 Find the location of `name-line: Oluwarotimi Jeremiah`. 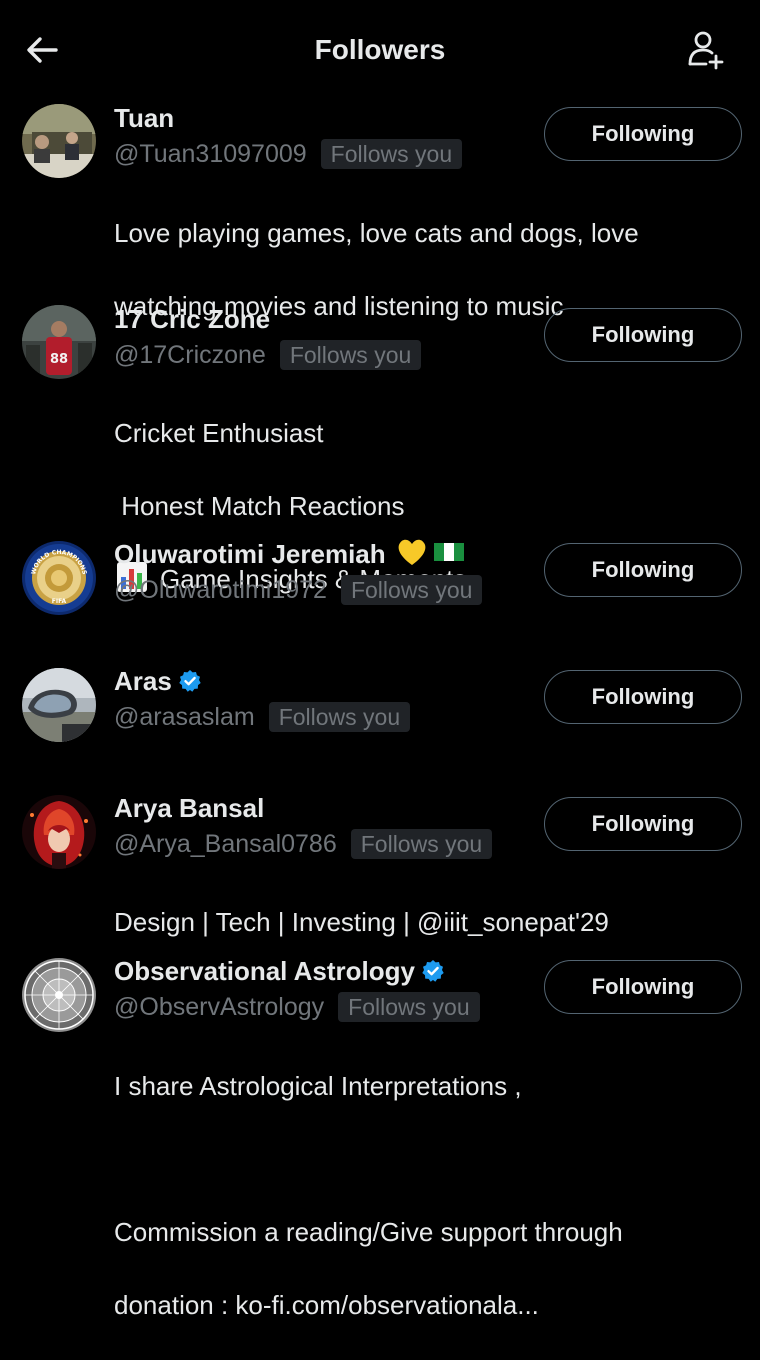

name-line: Oluwarotimi Jeremiah is located at coordinates (289, 554).